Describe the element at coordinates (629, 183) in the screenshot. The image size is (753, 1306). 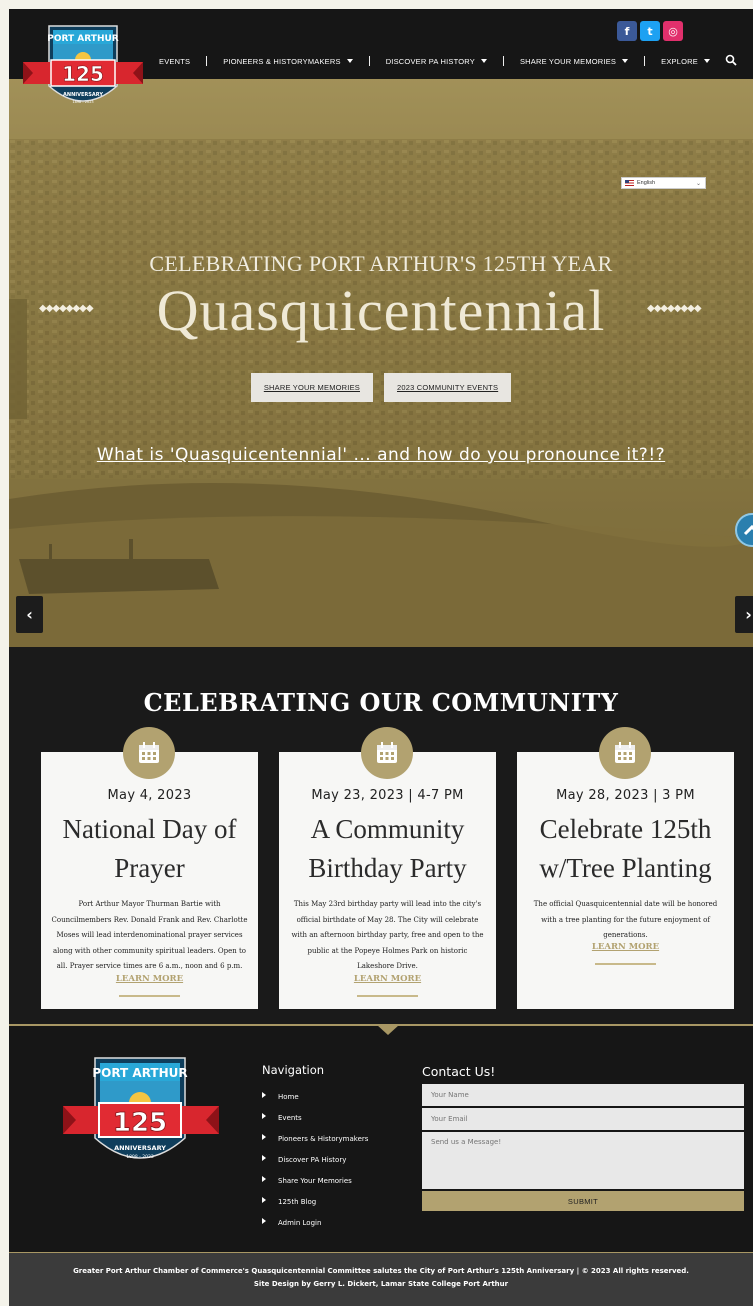
I see `us-flag-icon` at that location.